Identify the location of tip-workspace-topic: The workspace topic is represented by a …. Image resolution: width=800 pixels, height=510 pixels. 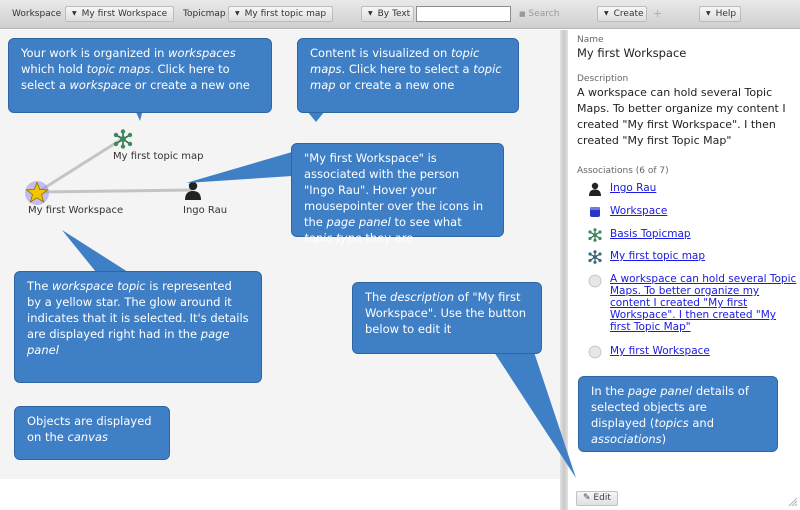
(138, 327).